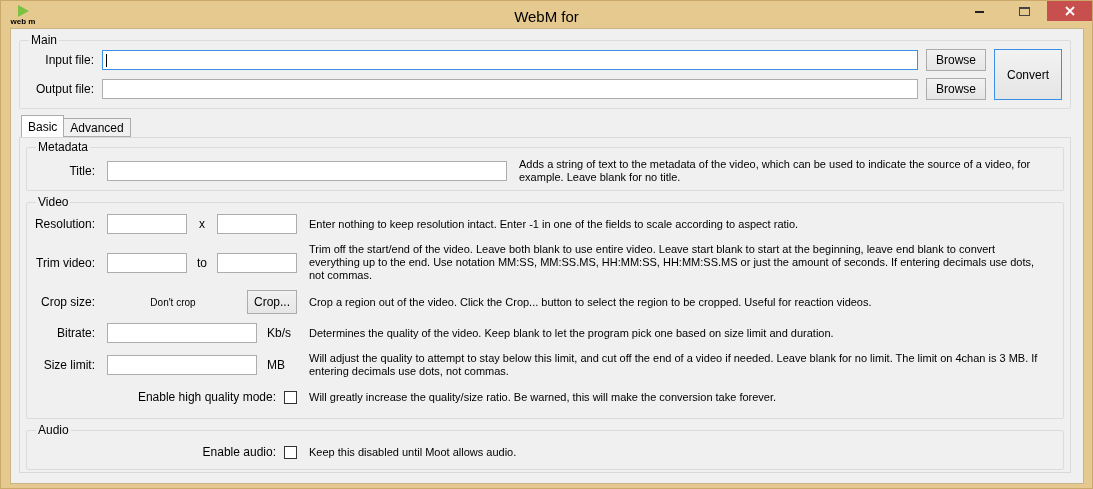 The height and width of the screenshot is (489, 1093). What do you see at coordinates (239, 452) in the screenshot?
I see `checkbox-label: Enable audio:` at bounding box center [239, 452].